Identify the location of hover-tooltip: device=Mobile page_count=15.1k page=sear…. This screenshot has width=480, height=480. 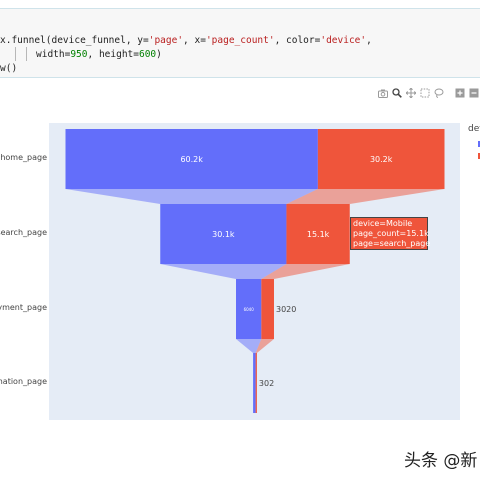
(390, 233).